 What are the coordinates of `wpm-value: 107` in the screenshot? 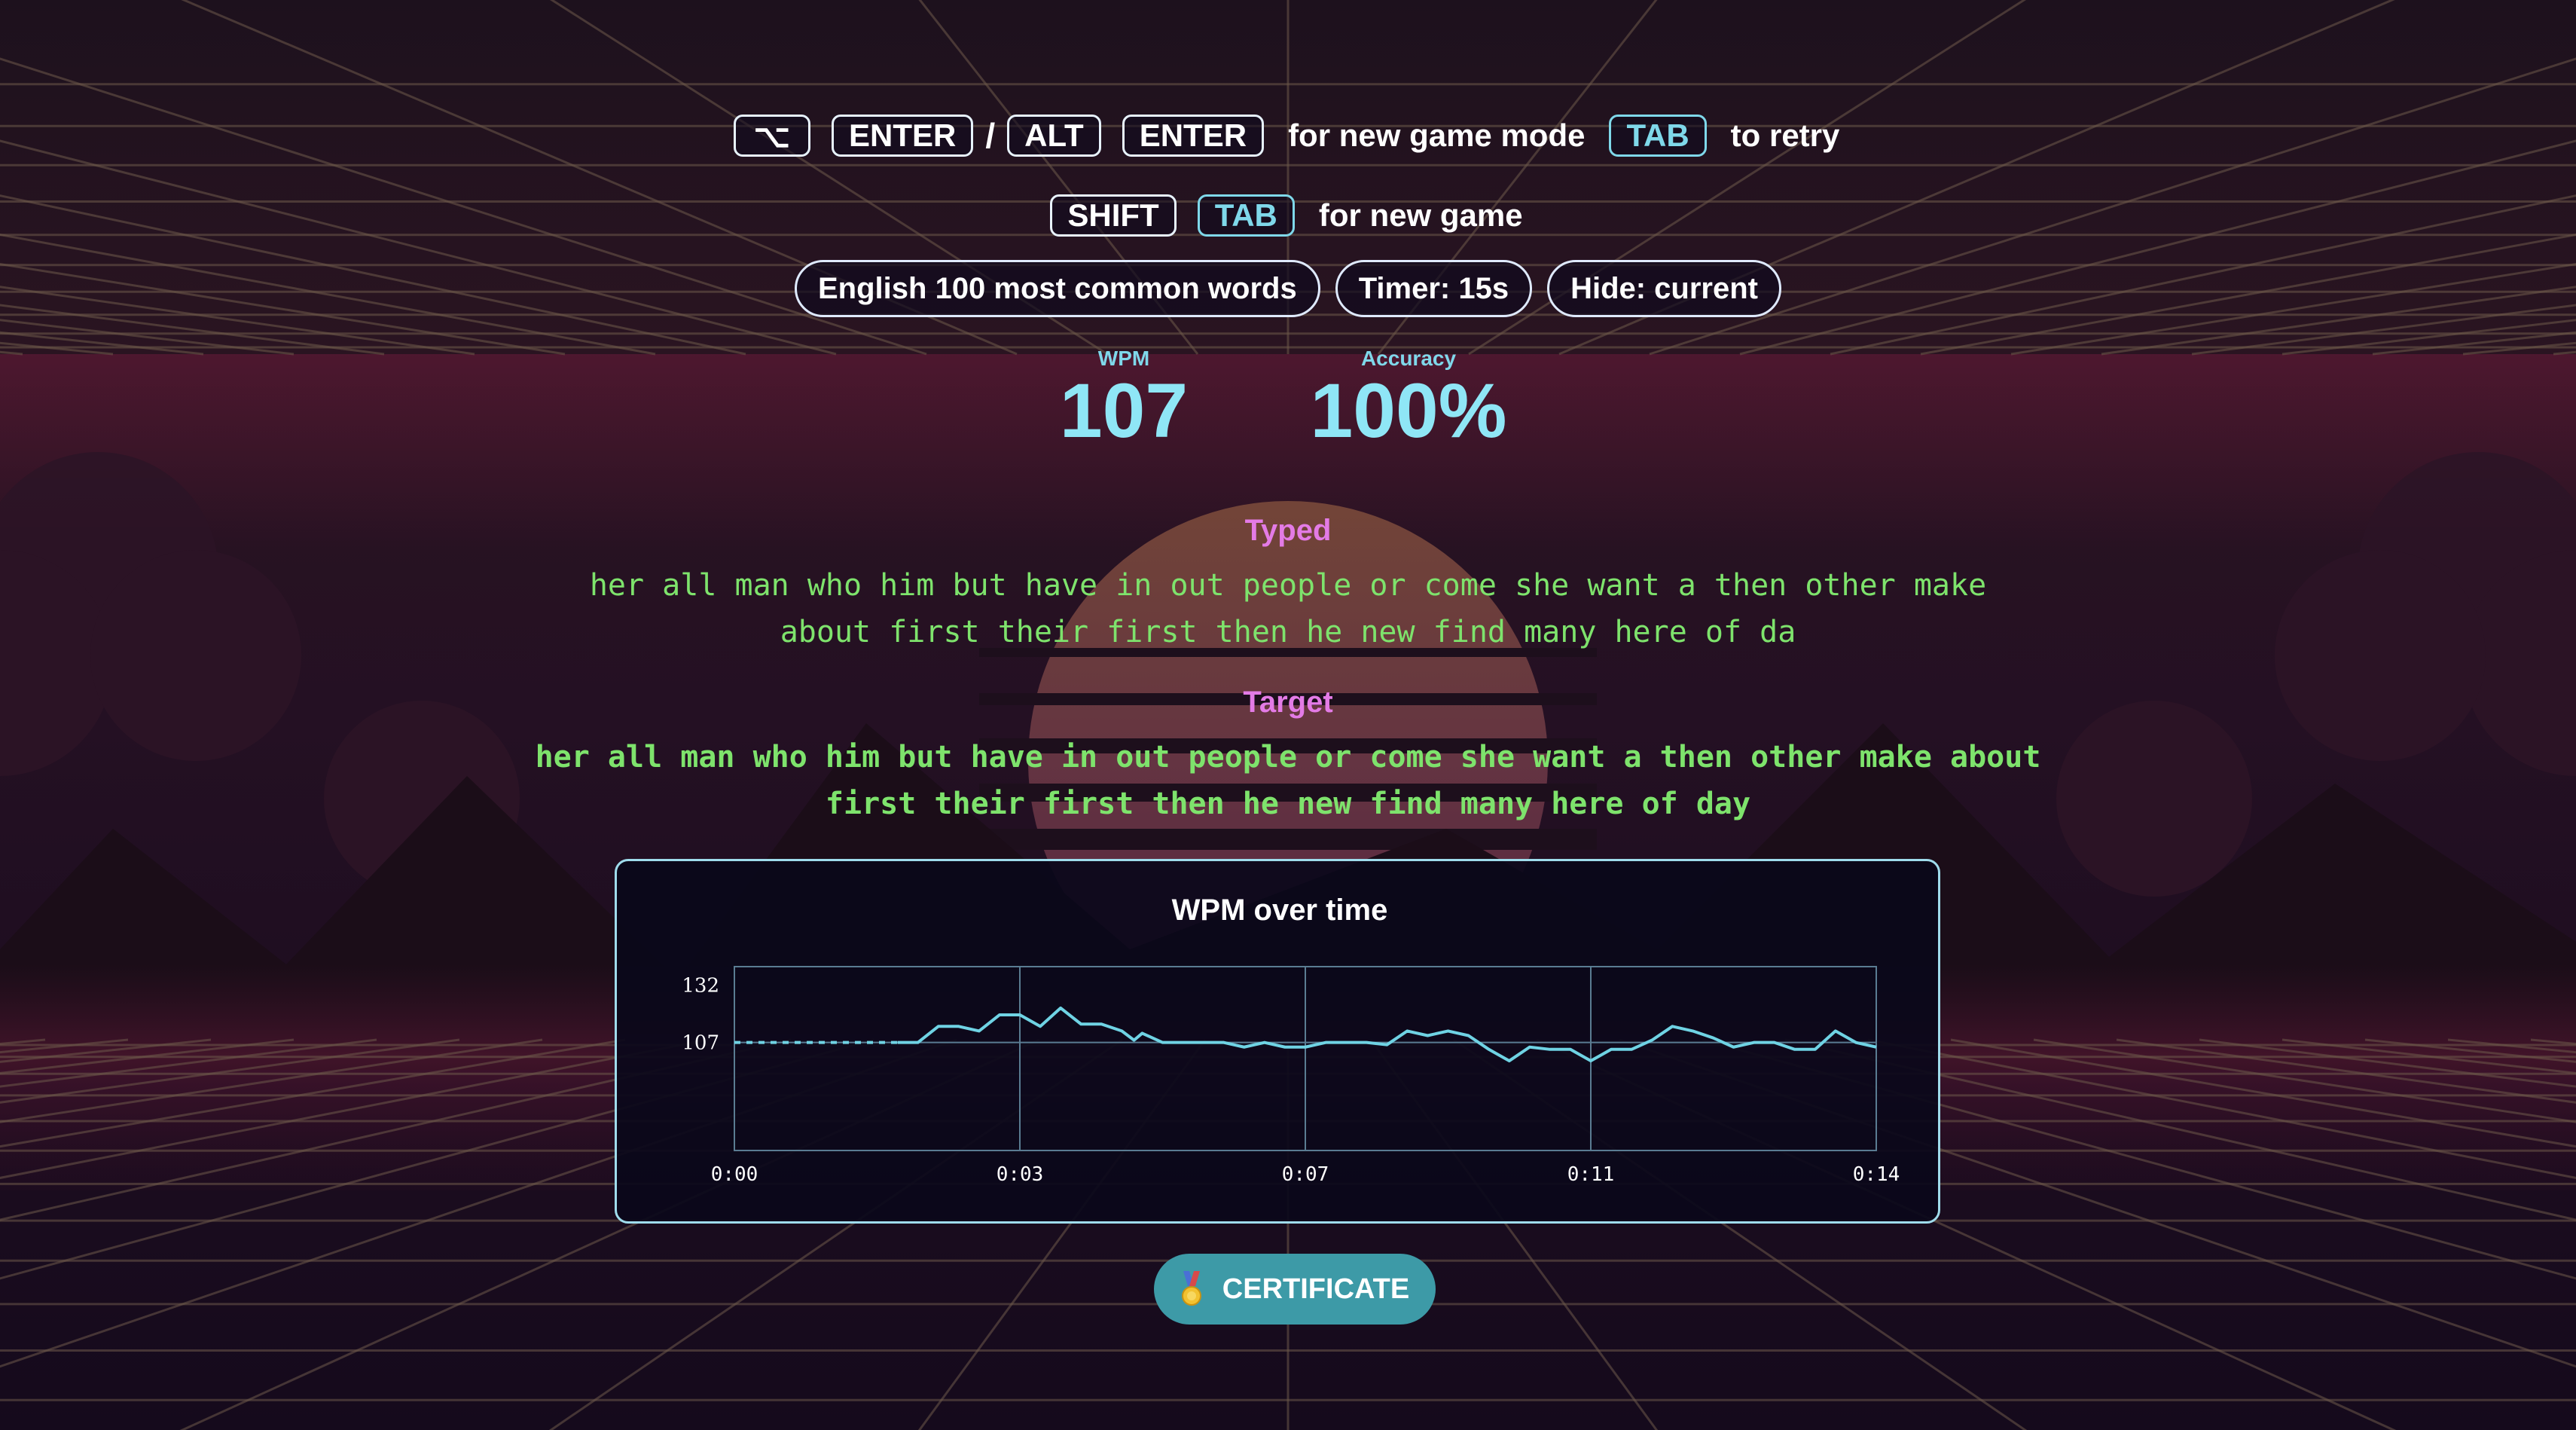 It's located at (1124, 411).